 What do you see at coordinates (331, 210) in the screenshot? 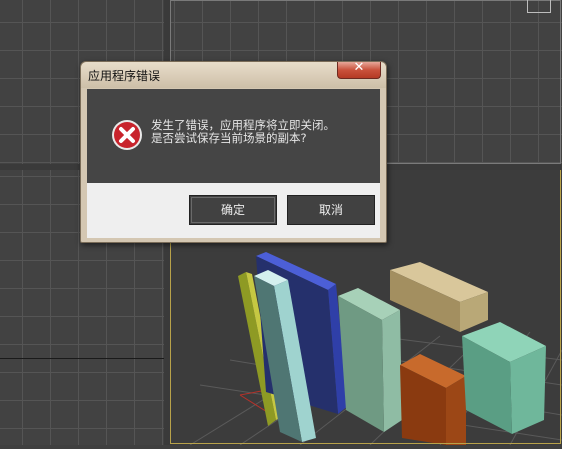
I see `cancel-button: 取消` at bounding box center [331, 210].